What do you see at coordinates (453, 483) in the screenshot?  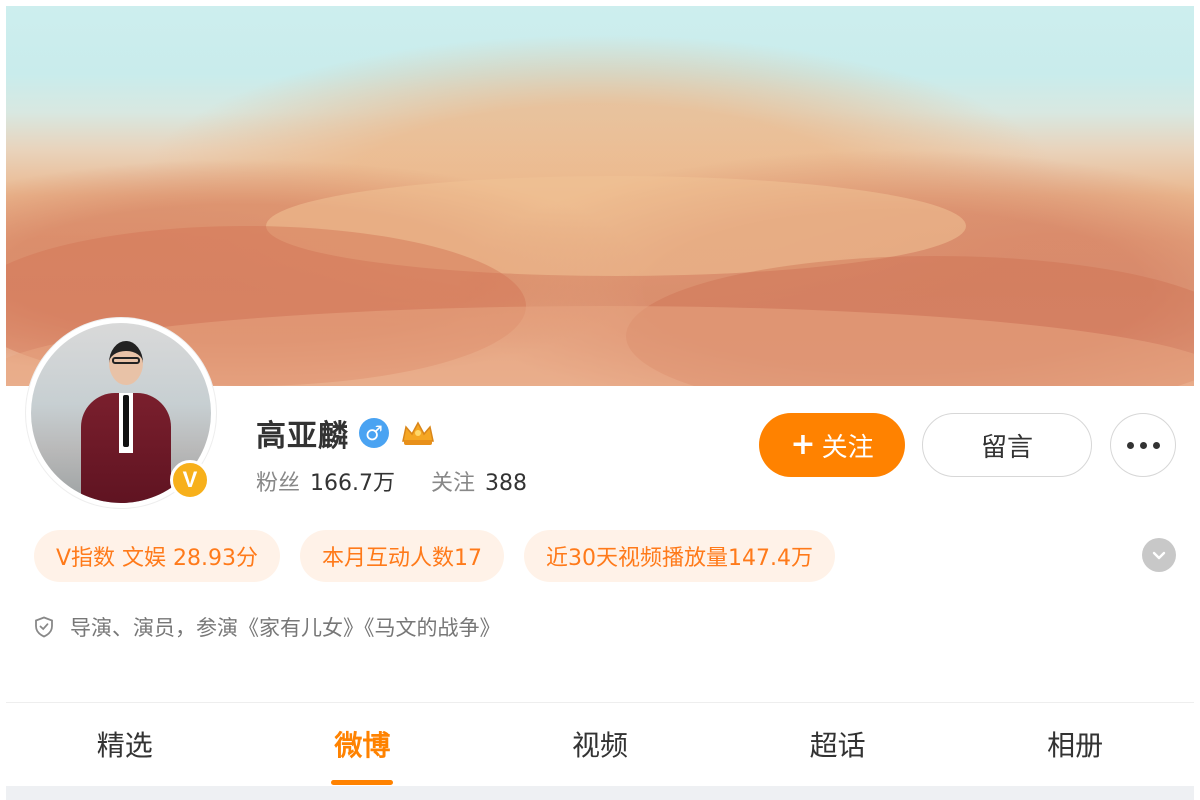 I see `following-label: 关注` at bounding box center [453, 483].